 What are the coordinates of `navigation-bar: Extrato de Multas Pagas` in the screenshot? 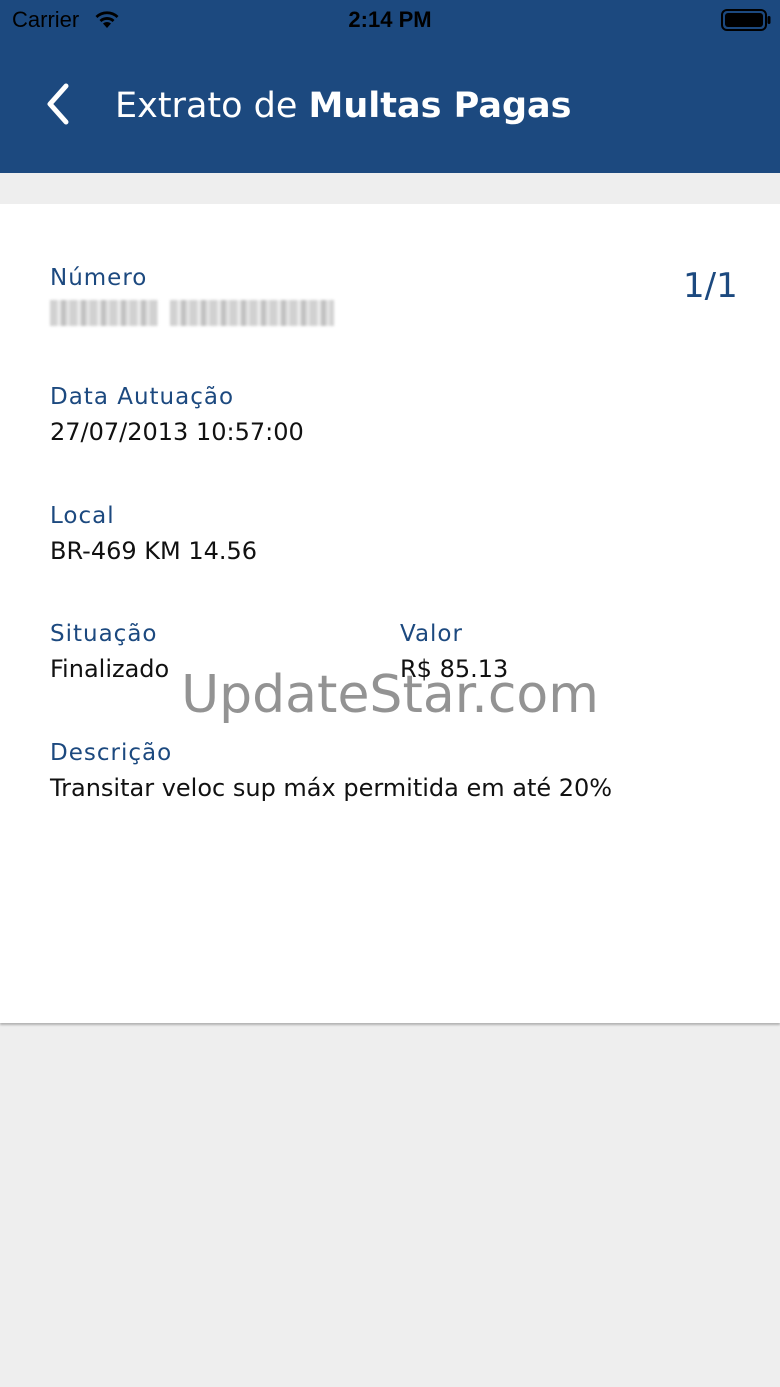 It's located at (390, 106).